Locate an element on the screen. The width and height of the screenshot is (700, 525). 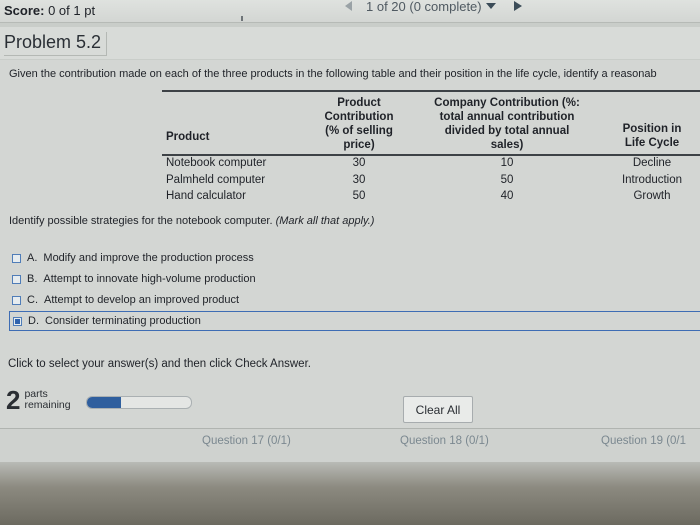
question-link: Question 17 (0/1) is located at coordinates (246, 441).